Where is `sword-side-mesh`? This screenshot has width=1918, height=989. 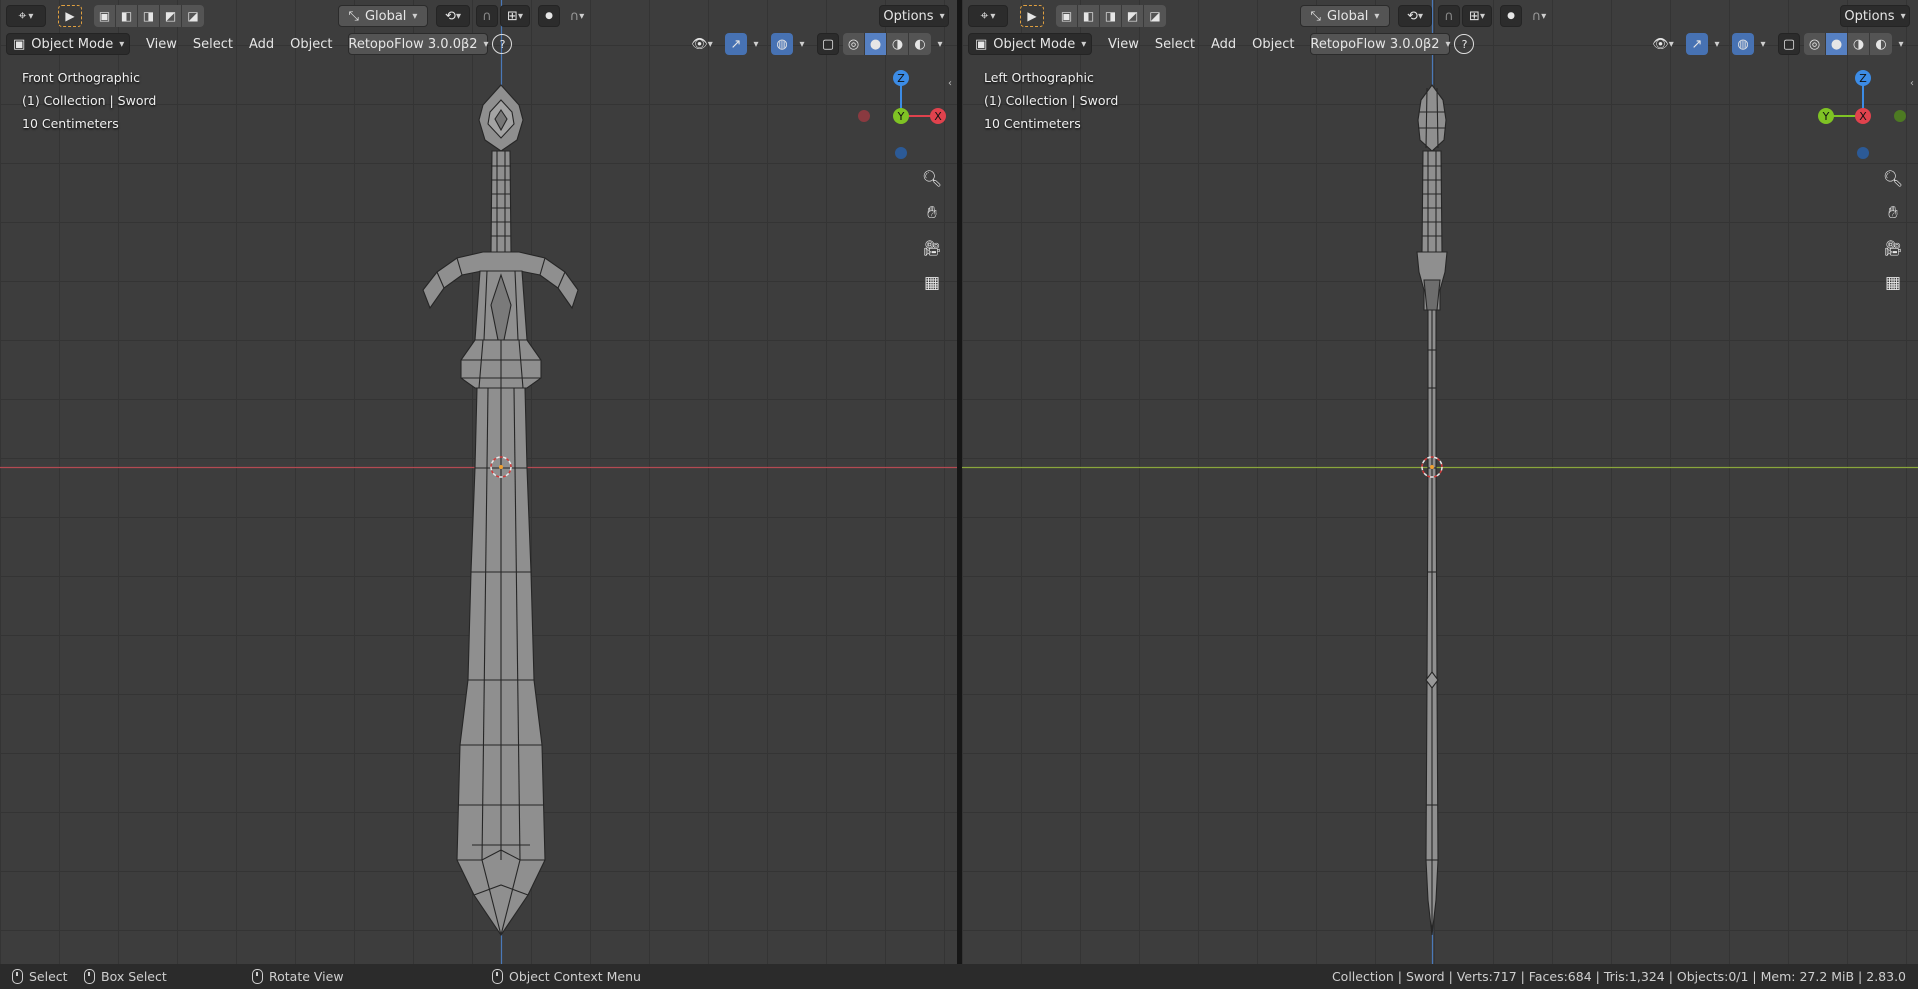
sword-side-mesh is located at coordinates (1432, 510).